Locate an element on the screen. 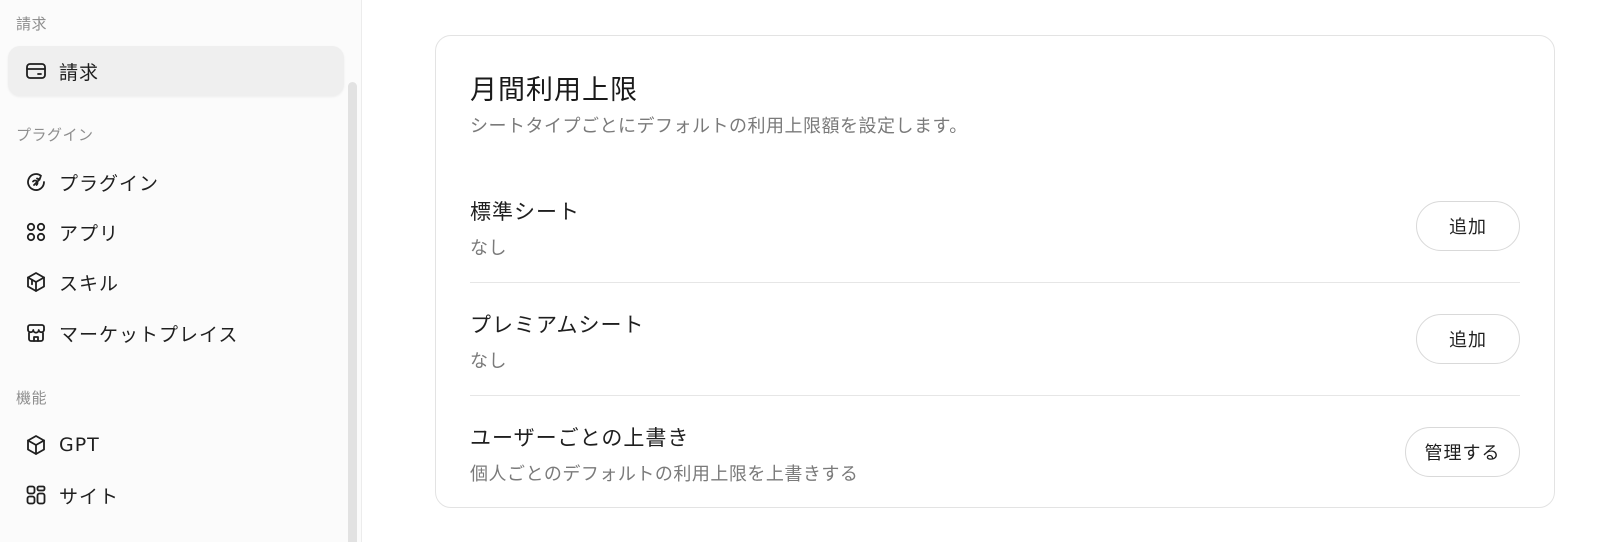 The width and height of the screenshot is (1600, 542). card-title: 月間利用上限 is located at coordinates (554, 90).